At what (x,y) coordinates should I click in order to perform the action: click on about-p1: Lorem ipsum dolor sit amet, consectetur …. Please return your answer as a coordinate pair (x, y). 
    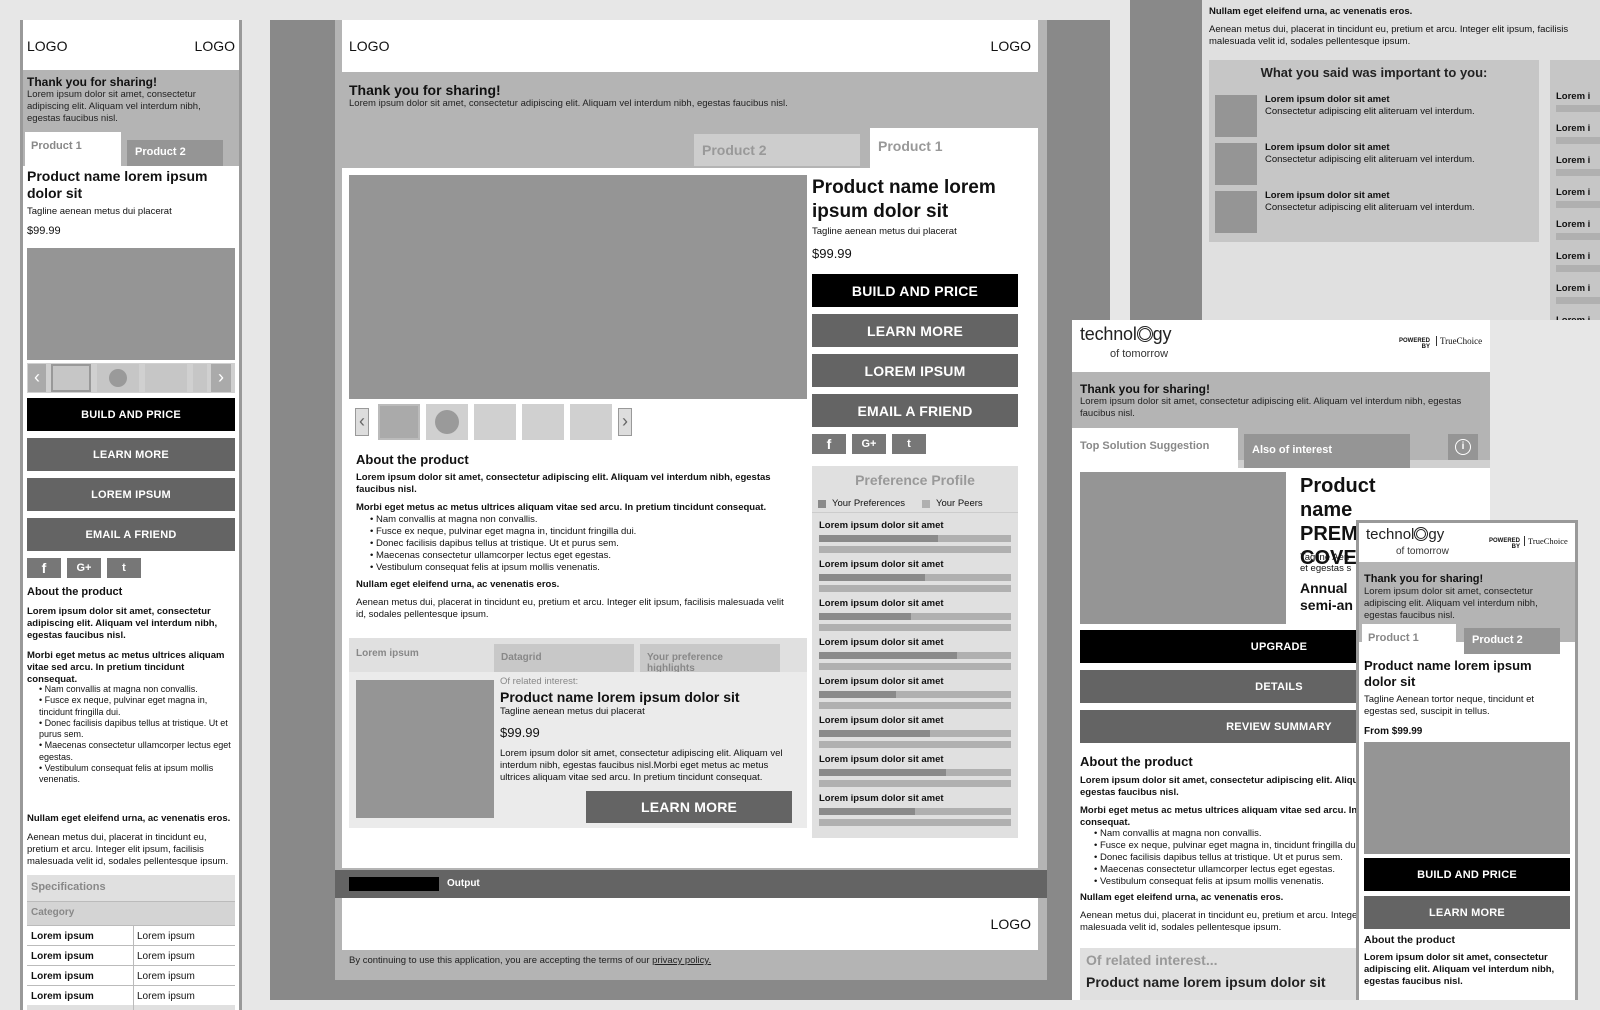
    Looking at the image, I should click on (563, 483).